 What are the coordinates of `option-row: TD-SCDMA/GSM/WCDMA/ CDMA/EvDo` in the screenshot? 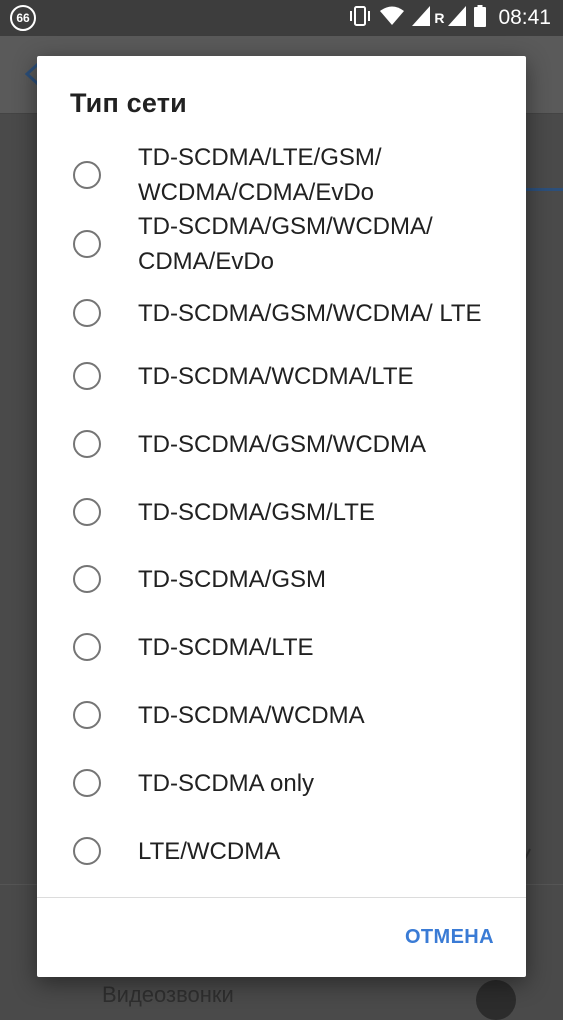 It's located at (281, 244).